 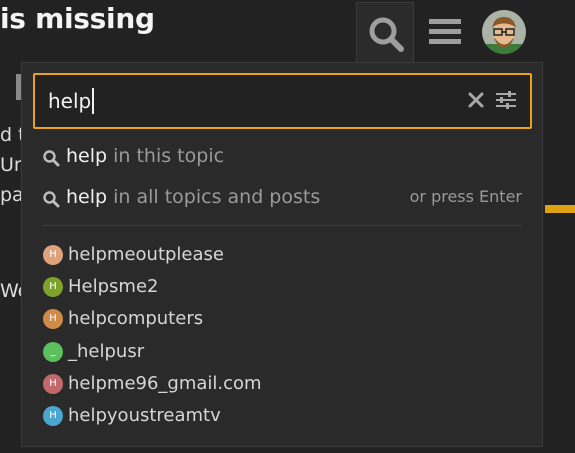 I want to click on username: helpmeoutplease, so click(x=146, y=254).